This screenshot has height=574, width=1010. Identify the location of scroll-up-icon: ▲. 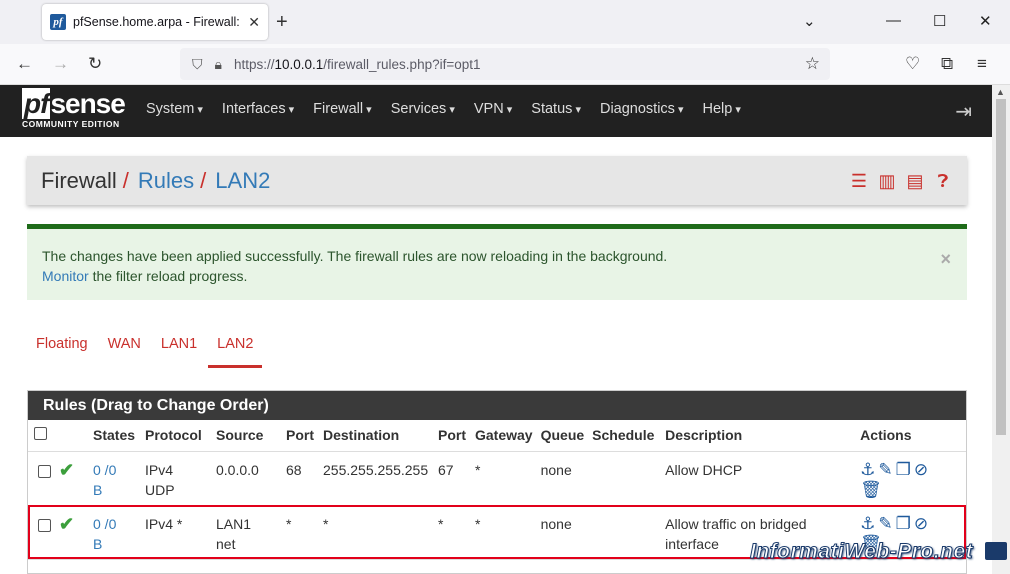
(1000, 92).